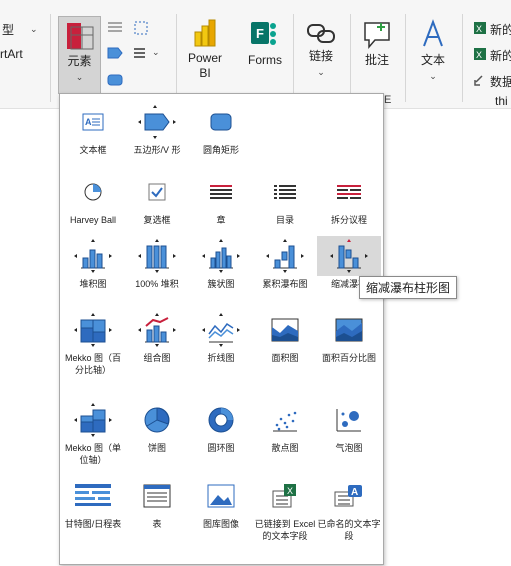 Image resolution: width=511 pixels, height=566 pixels. I want to click on item-label: 堆积图, so click(93, 284).